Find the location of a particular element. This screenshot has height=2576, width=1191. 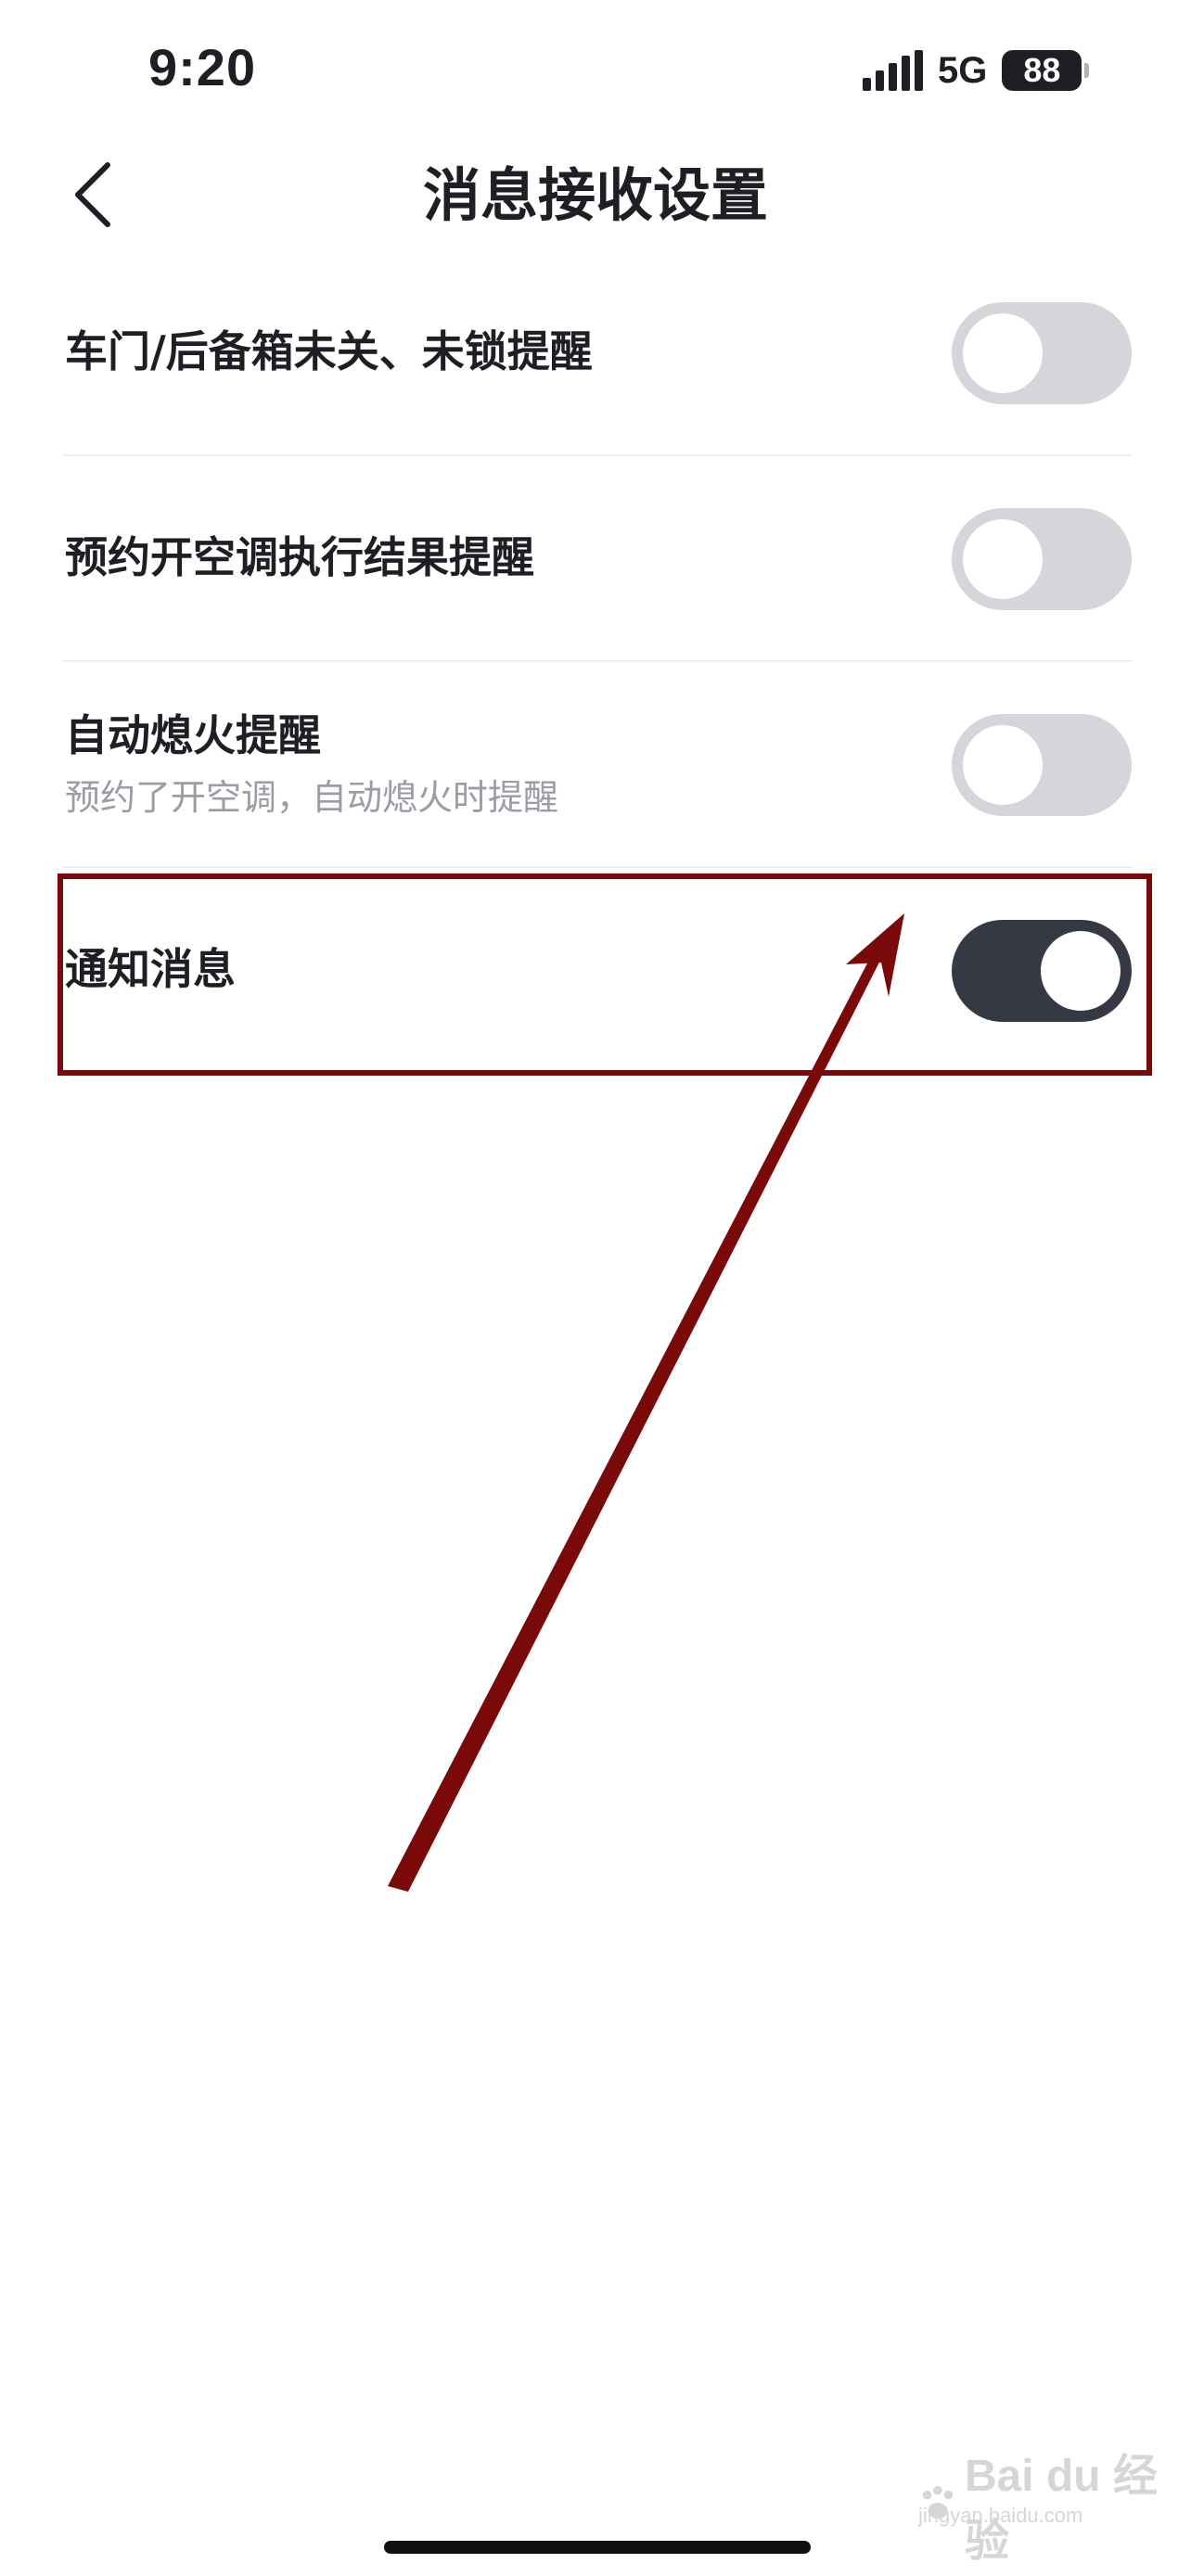

page-title: 消息接收设置 is located at coordinates (595, 195).